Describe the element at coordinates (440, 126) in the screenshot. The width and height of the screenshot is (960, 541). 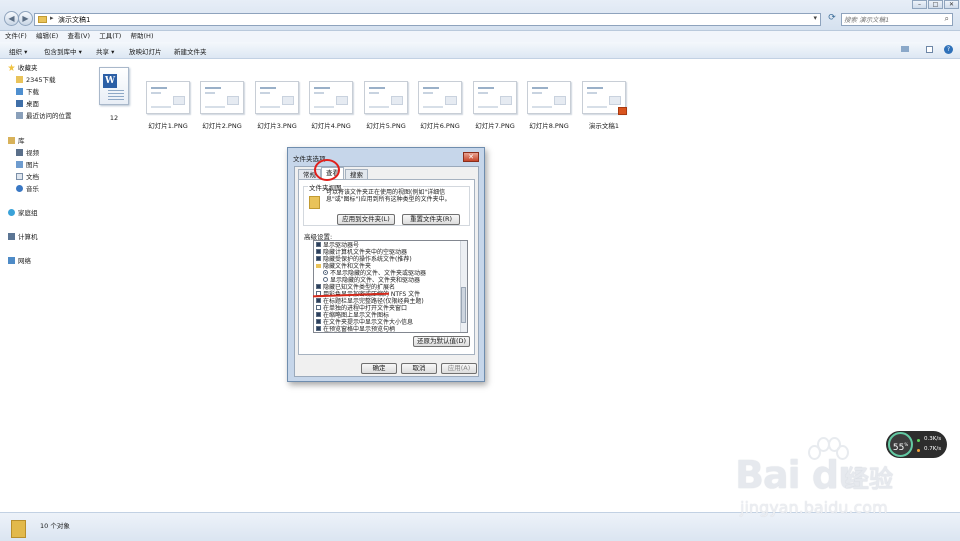
I see `file-name: 幻灯片6.PNG` at that location.